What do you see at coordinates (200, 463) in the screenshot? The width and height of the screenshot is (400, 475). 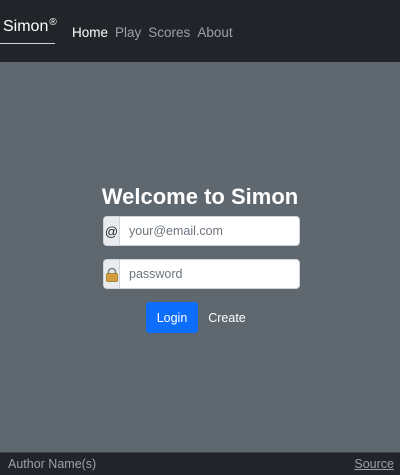 I see `footer: Author Name(s) Source` at bounding box center [200, 463].